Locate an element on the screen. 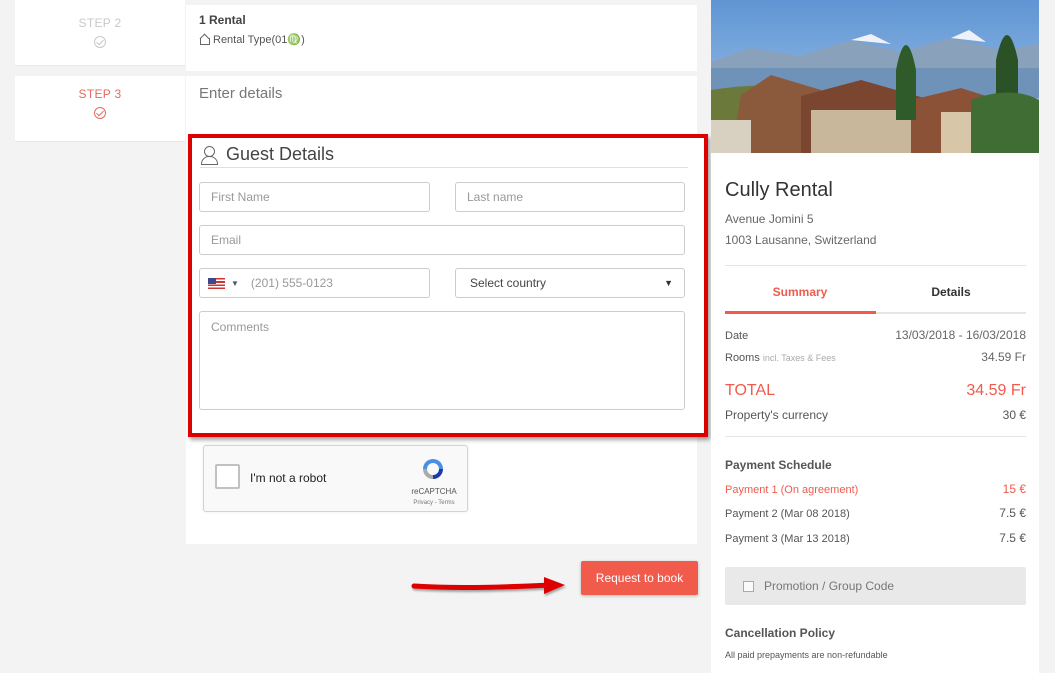 This screenshot has width=1055, height=673. property-address-line1: Avenue Jomini 5 is located at coordinates (769, 219).